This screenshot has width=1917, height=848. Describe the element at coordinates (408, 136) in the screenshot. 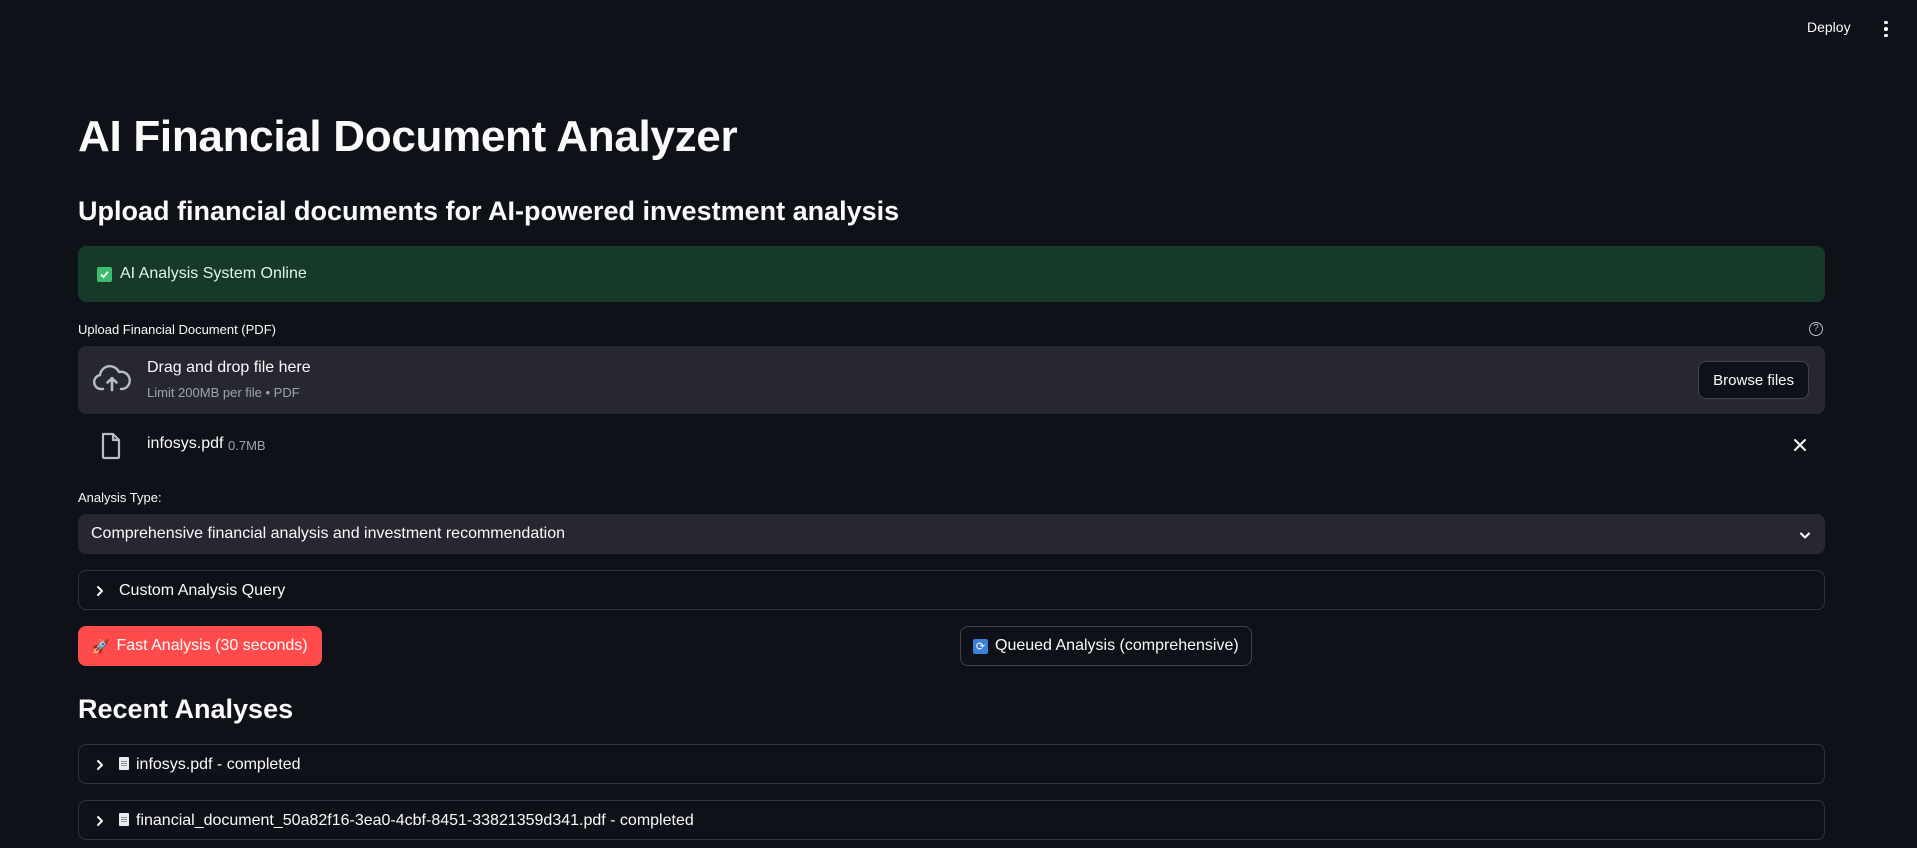

I see `page-title: AI Financial Document Analyzer` at that location.